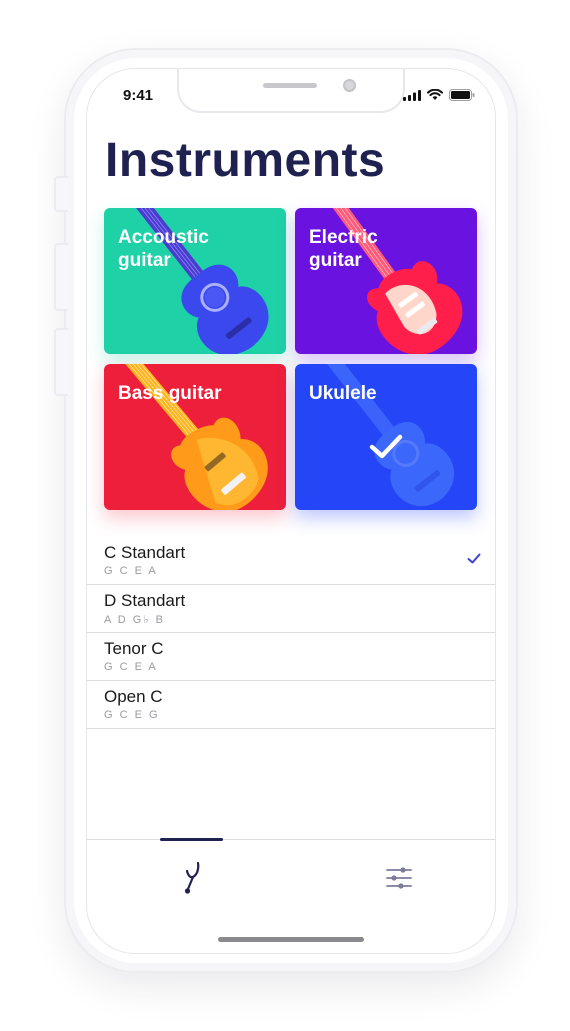 Image resolution: width=570 pixels, height=1031 pixels. I want to click on checkmark-icon, so click(474, 558).